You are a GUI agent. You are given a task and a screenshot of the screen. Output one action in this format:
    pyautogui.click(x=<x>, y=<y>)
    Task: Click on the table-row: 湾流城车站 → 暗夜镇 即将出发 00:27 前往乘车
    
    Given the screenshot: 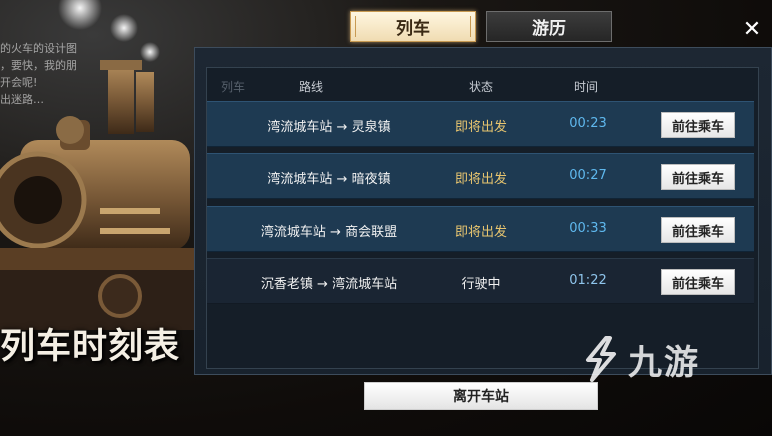 What is the action you would take?
    pyautogui.click(x=480, y=176)
    